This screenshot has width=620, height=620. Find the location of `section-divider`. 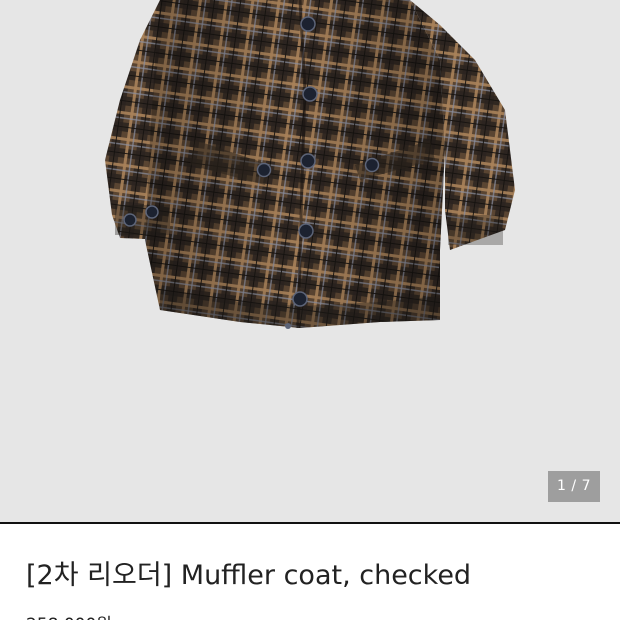

section-divider is located at coordinates (310, 523).